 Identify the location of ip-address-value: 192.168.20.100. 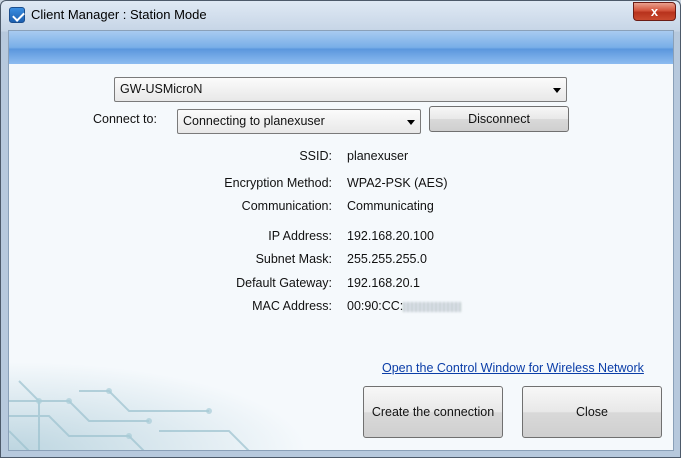
(390, 236).